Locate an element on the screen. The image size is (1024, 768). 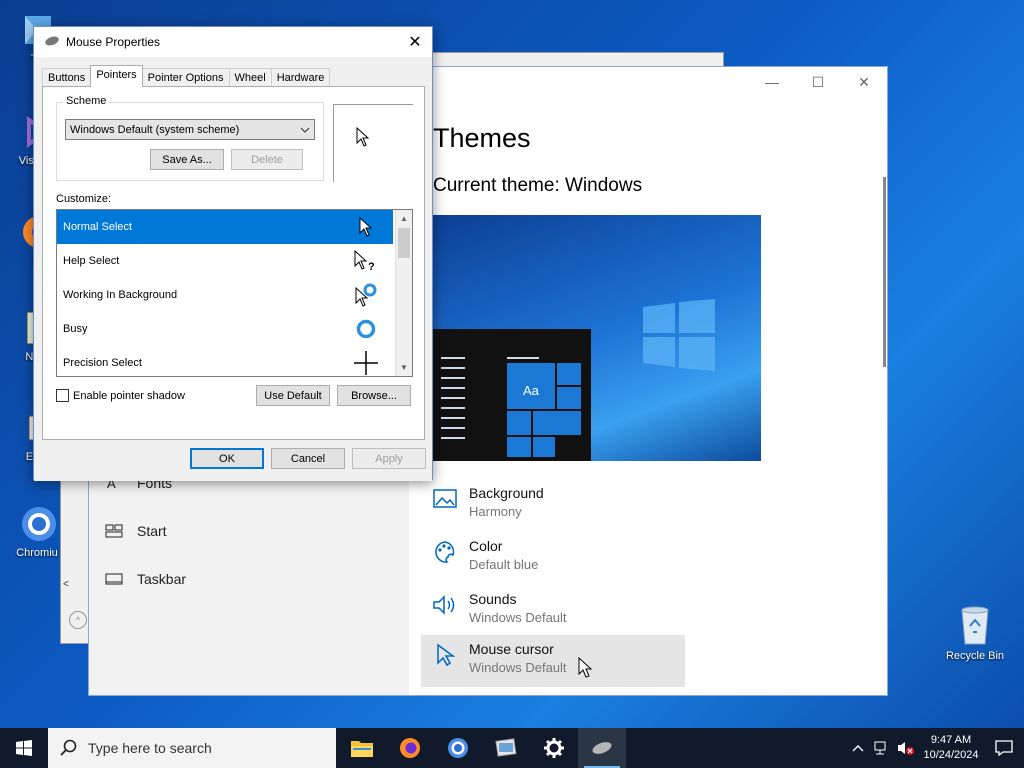
cursor-preview is located at coordinates (373, 143).